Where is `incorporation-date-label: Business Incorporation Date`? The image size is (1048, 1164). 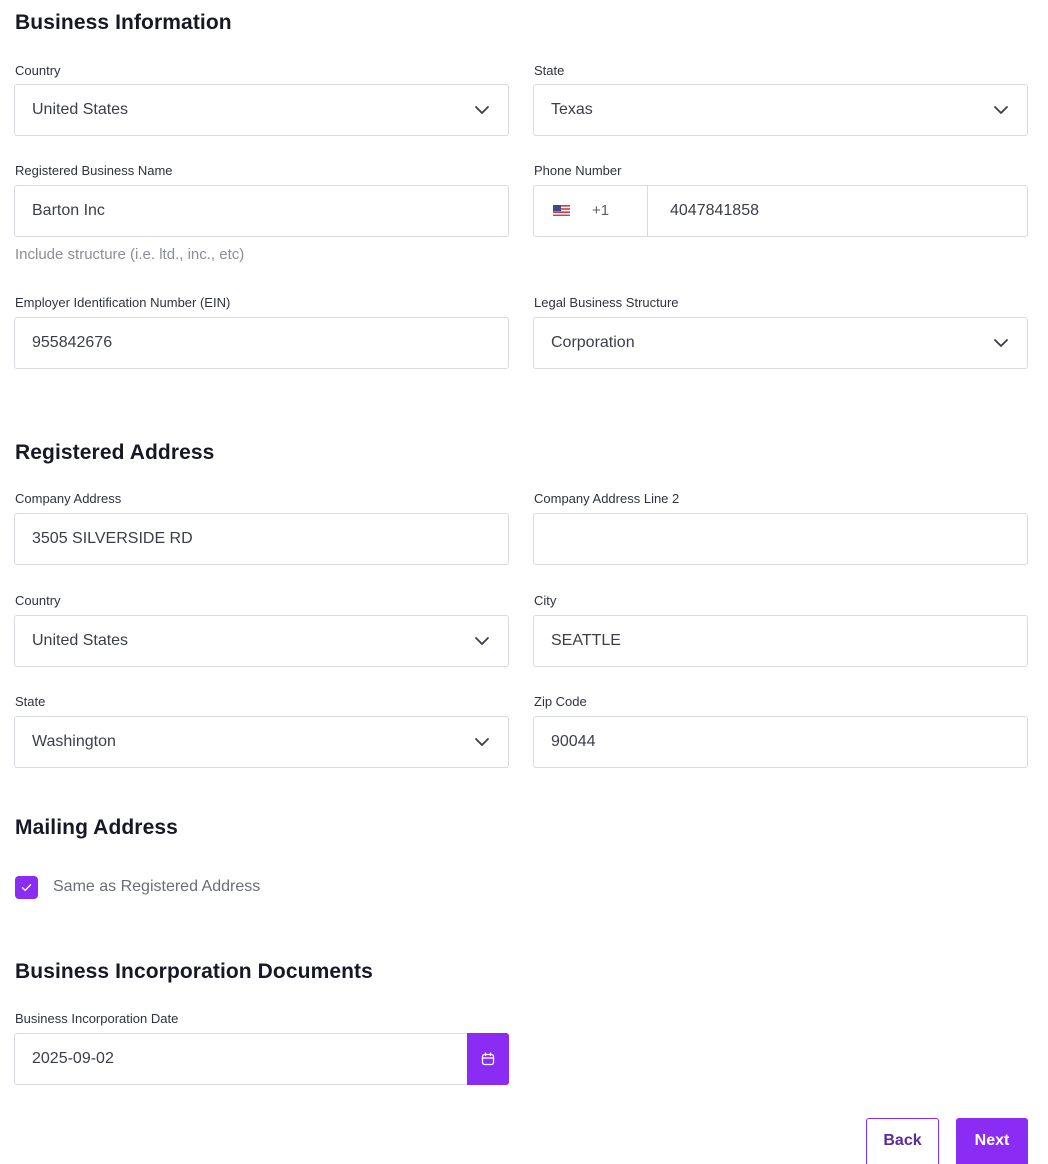 incorporation-date-label: Business Incorporation Date is located at coordinates (97, 1018).